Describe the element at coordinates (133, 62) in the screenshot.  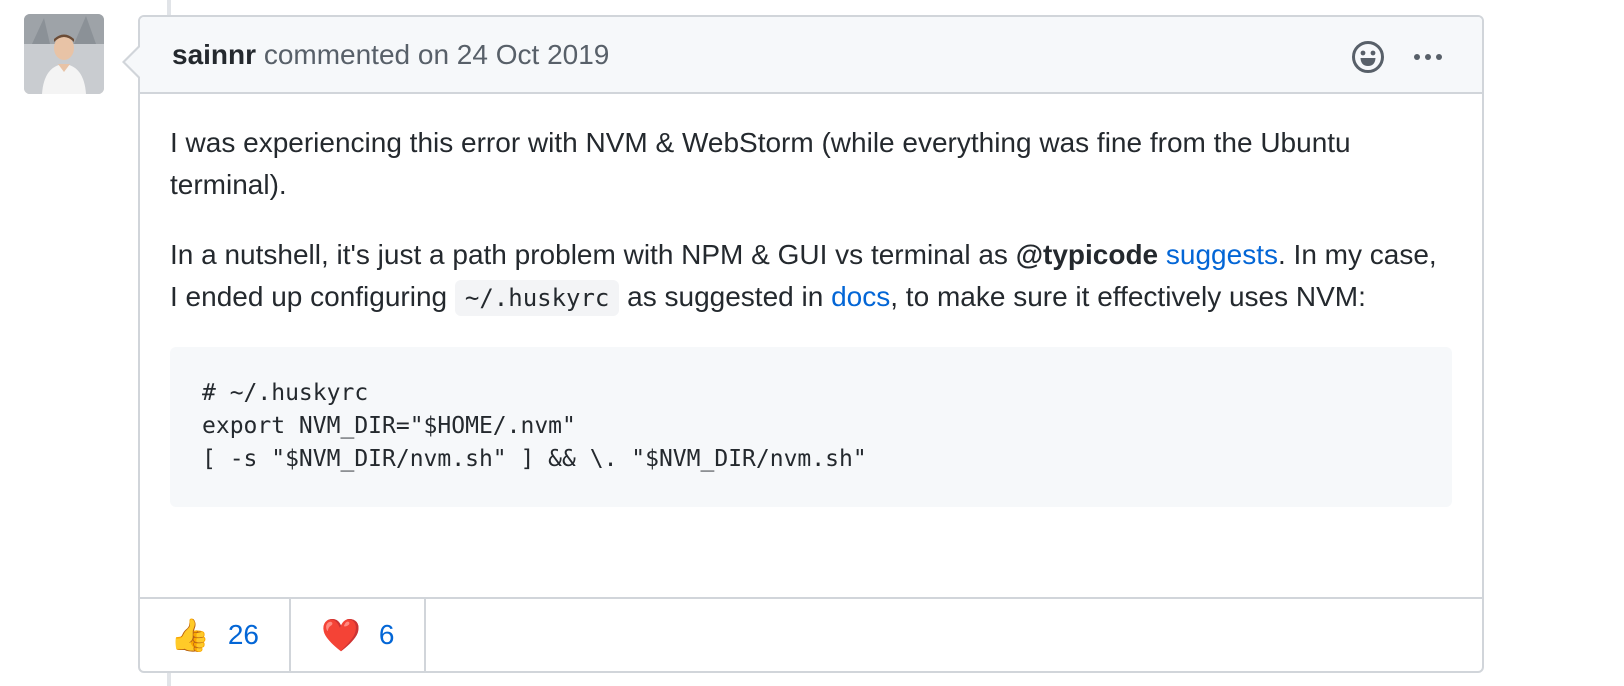
I see `comment-arrow-fill` at that location.